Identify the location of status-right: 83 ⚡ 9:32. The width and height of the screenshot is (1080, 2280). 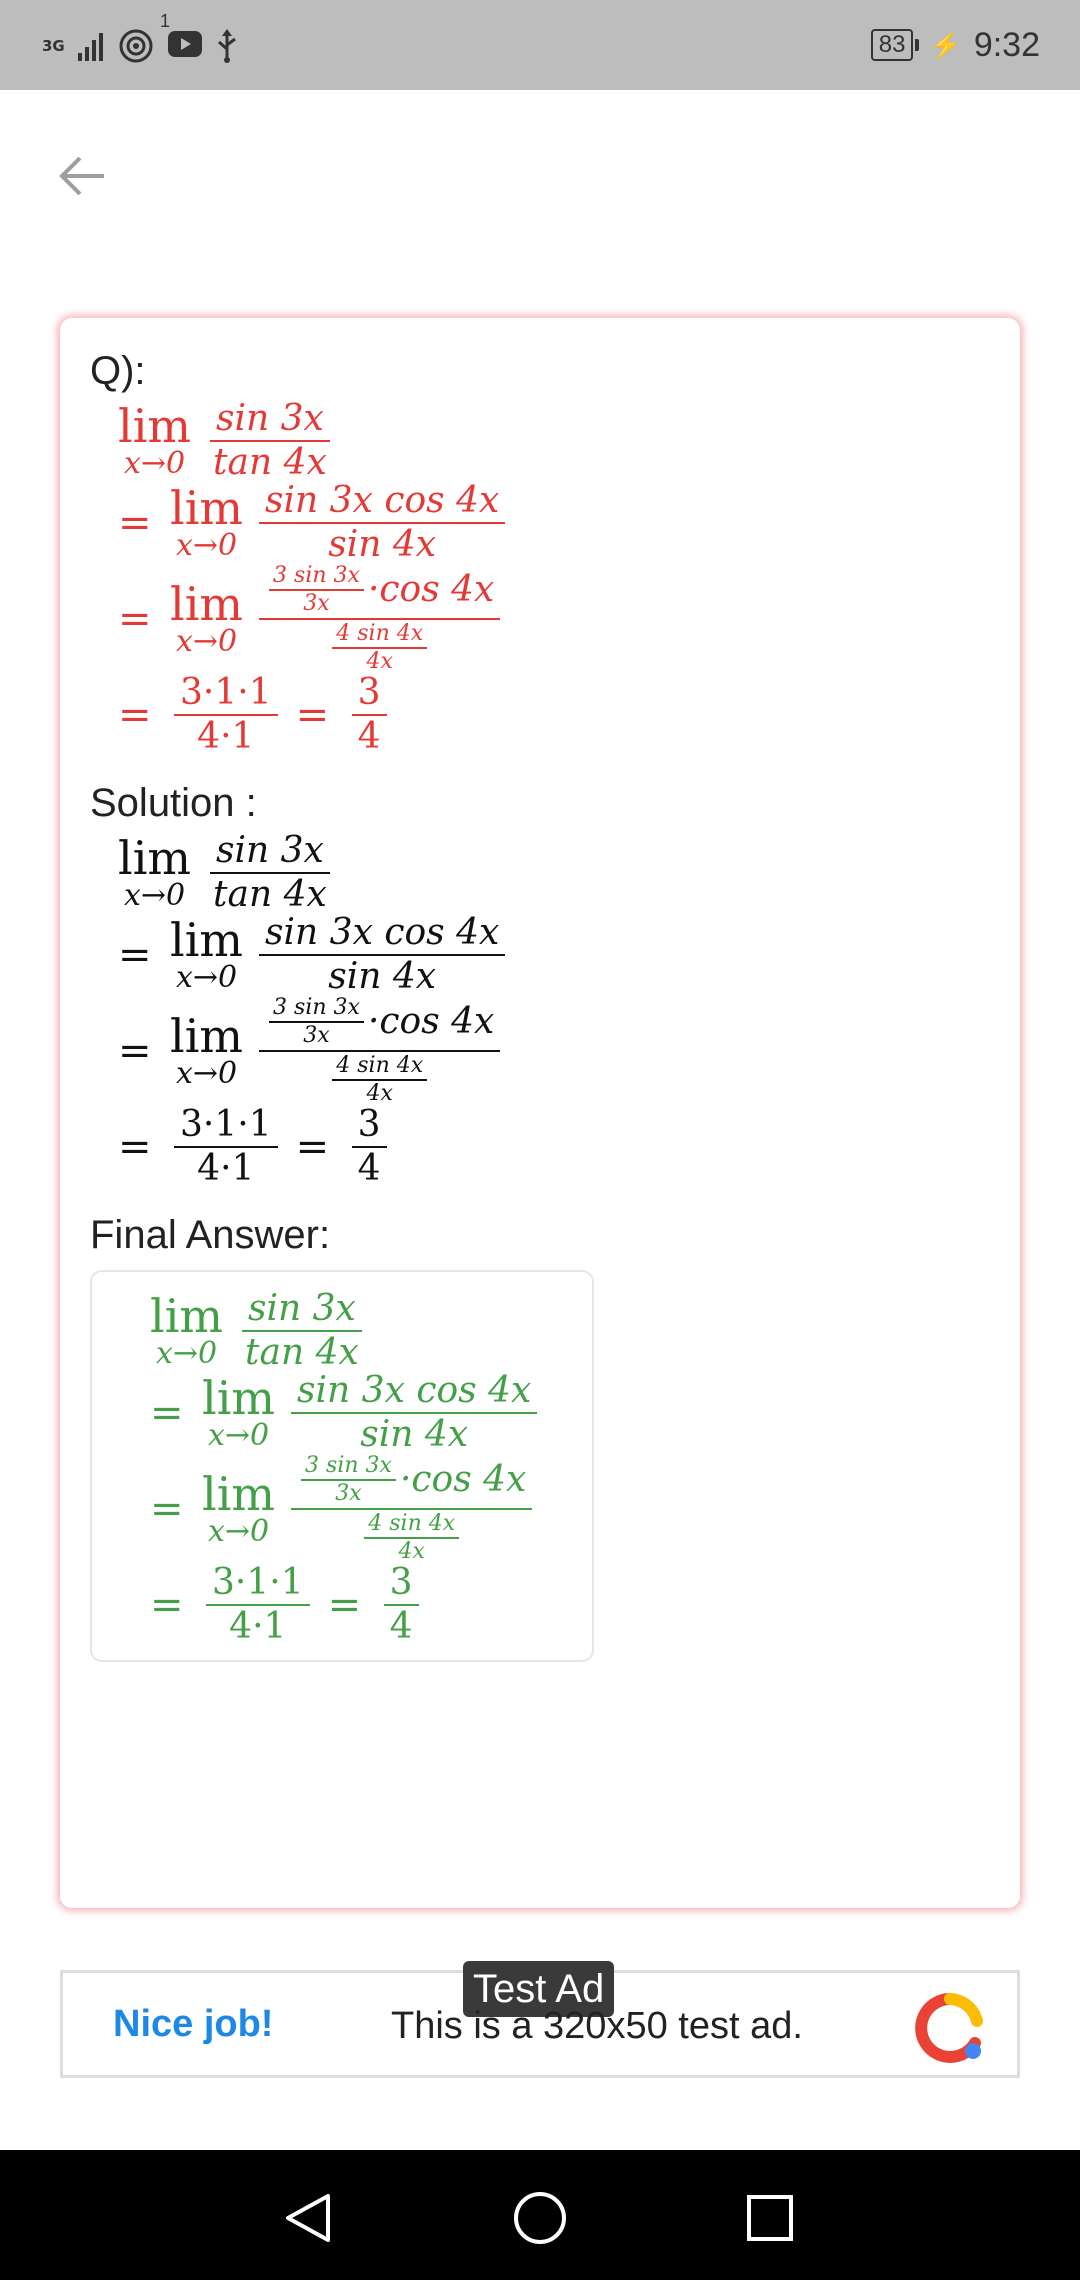
(955, 45).